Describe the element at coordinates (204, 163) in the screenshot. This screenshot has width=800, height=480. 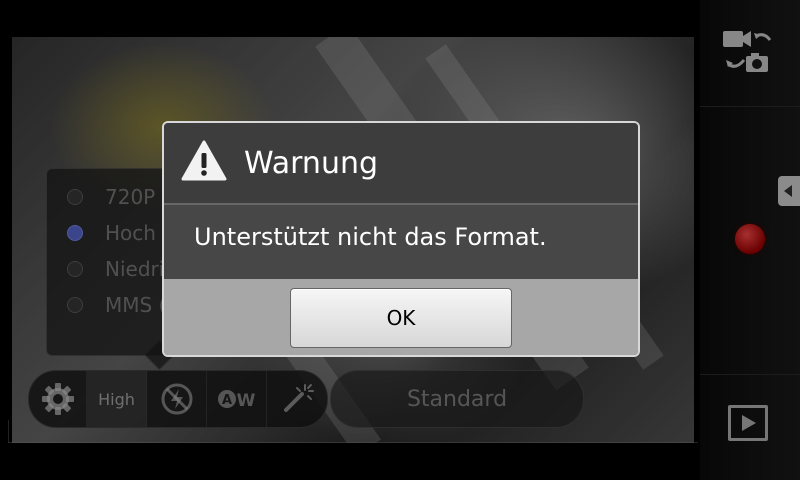
I see `warning-icon` at that location.